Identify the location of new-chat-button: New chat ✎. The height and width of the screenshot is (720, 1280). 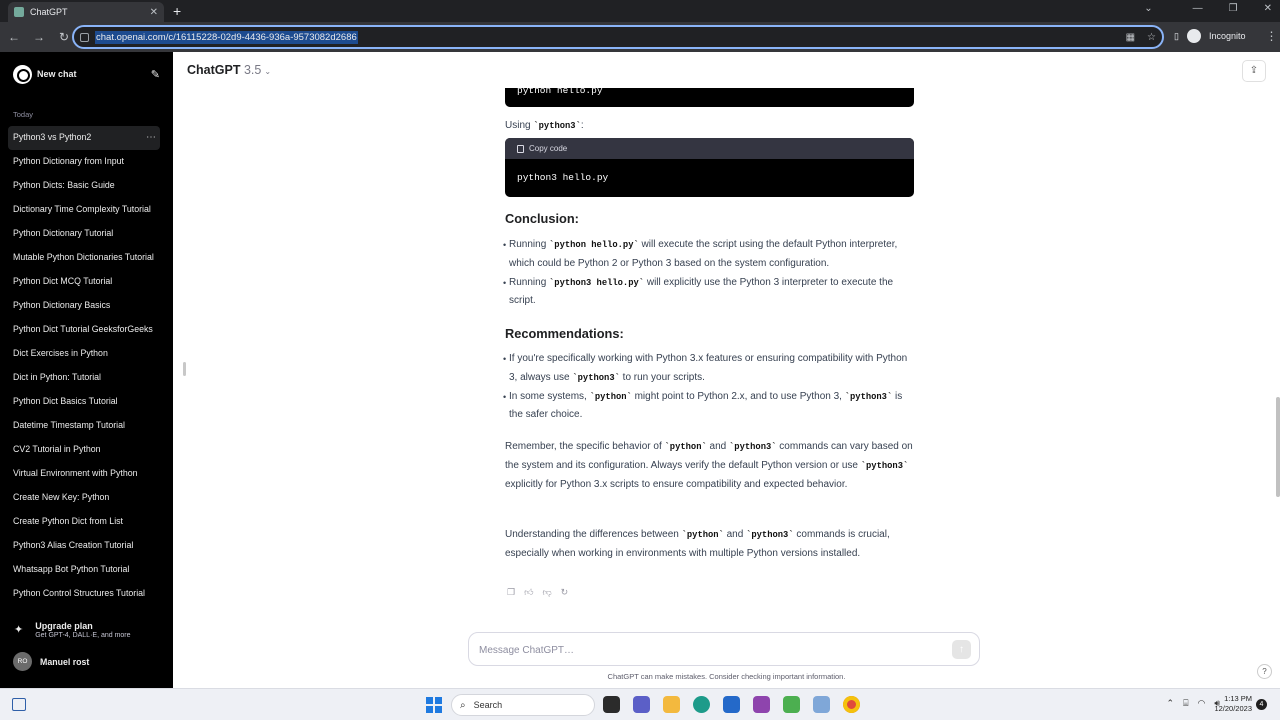
(84, 74).